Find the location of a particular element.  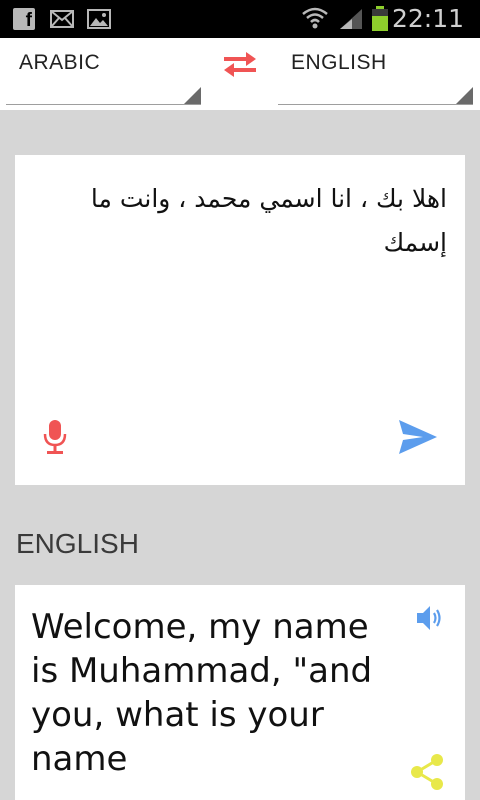

source-language-dropdown: ARABIC is located at coordinates (103, 71).